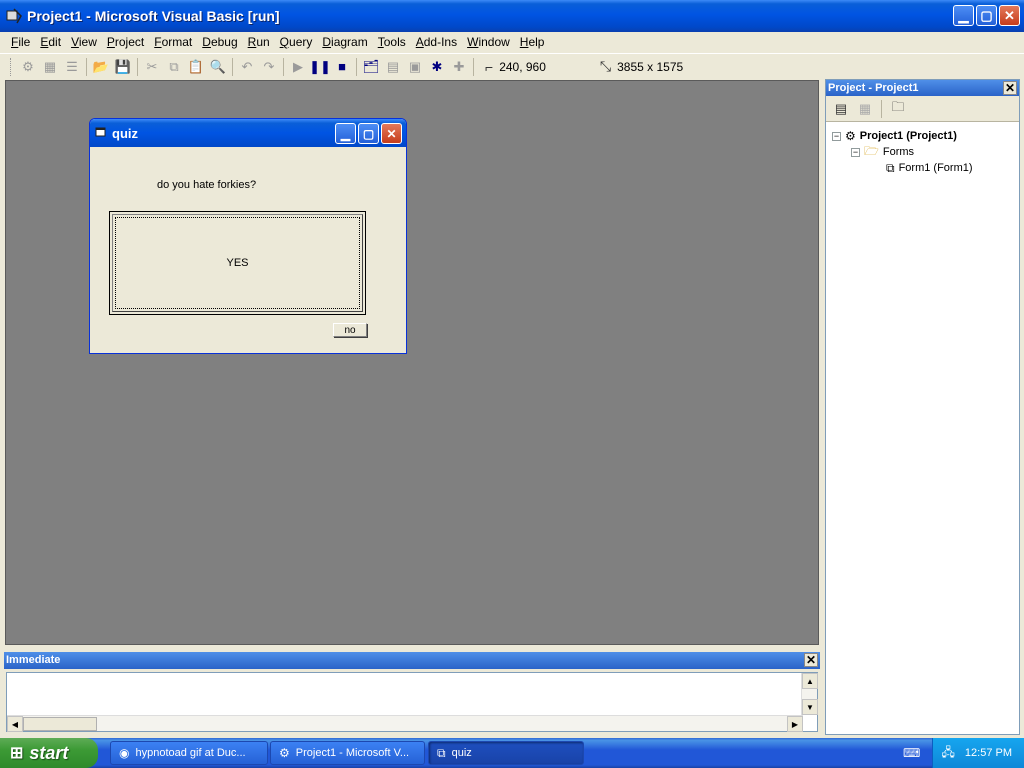  What do you see at coordinates (28, 67) in the screenshot?
I see `add-project-icon: ⚙` at bounding box center [28, 67].